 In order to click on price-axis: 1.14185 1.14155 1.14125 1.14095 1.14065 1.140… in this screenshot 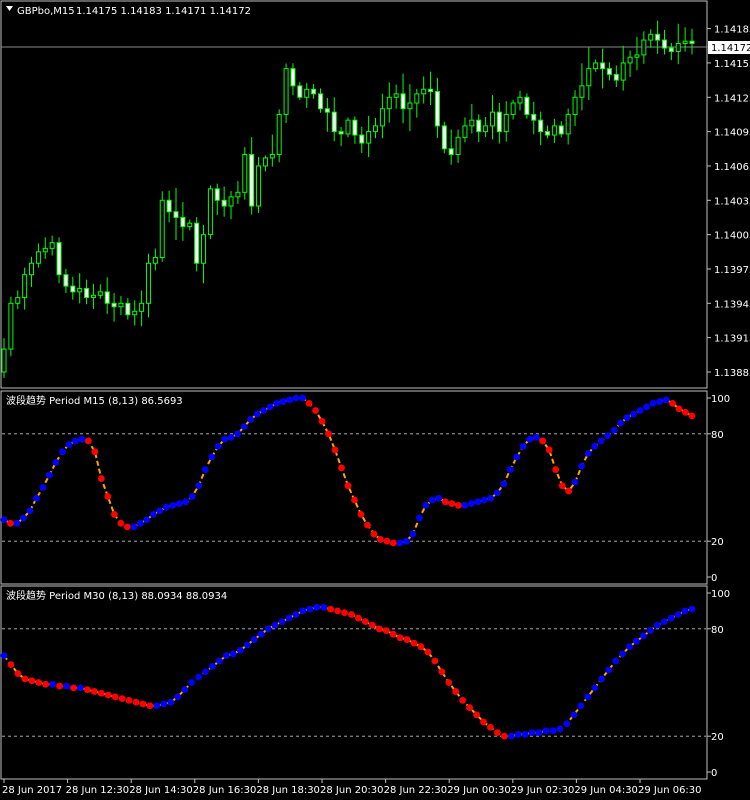, I will do `click(728, 202)`.